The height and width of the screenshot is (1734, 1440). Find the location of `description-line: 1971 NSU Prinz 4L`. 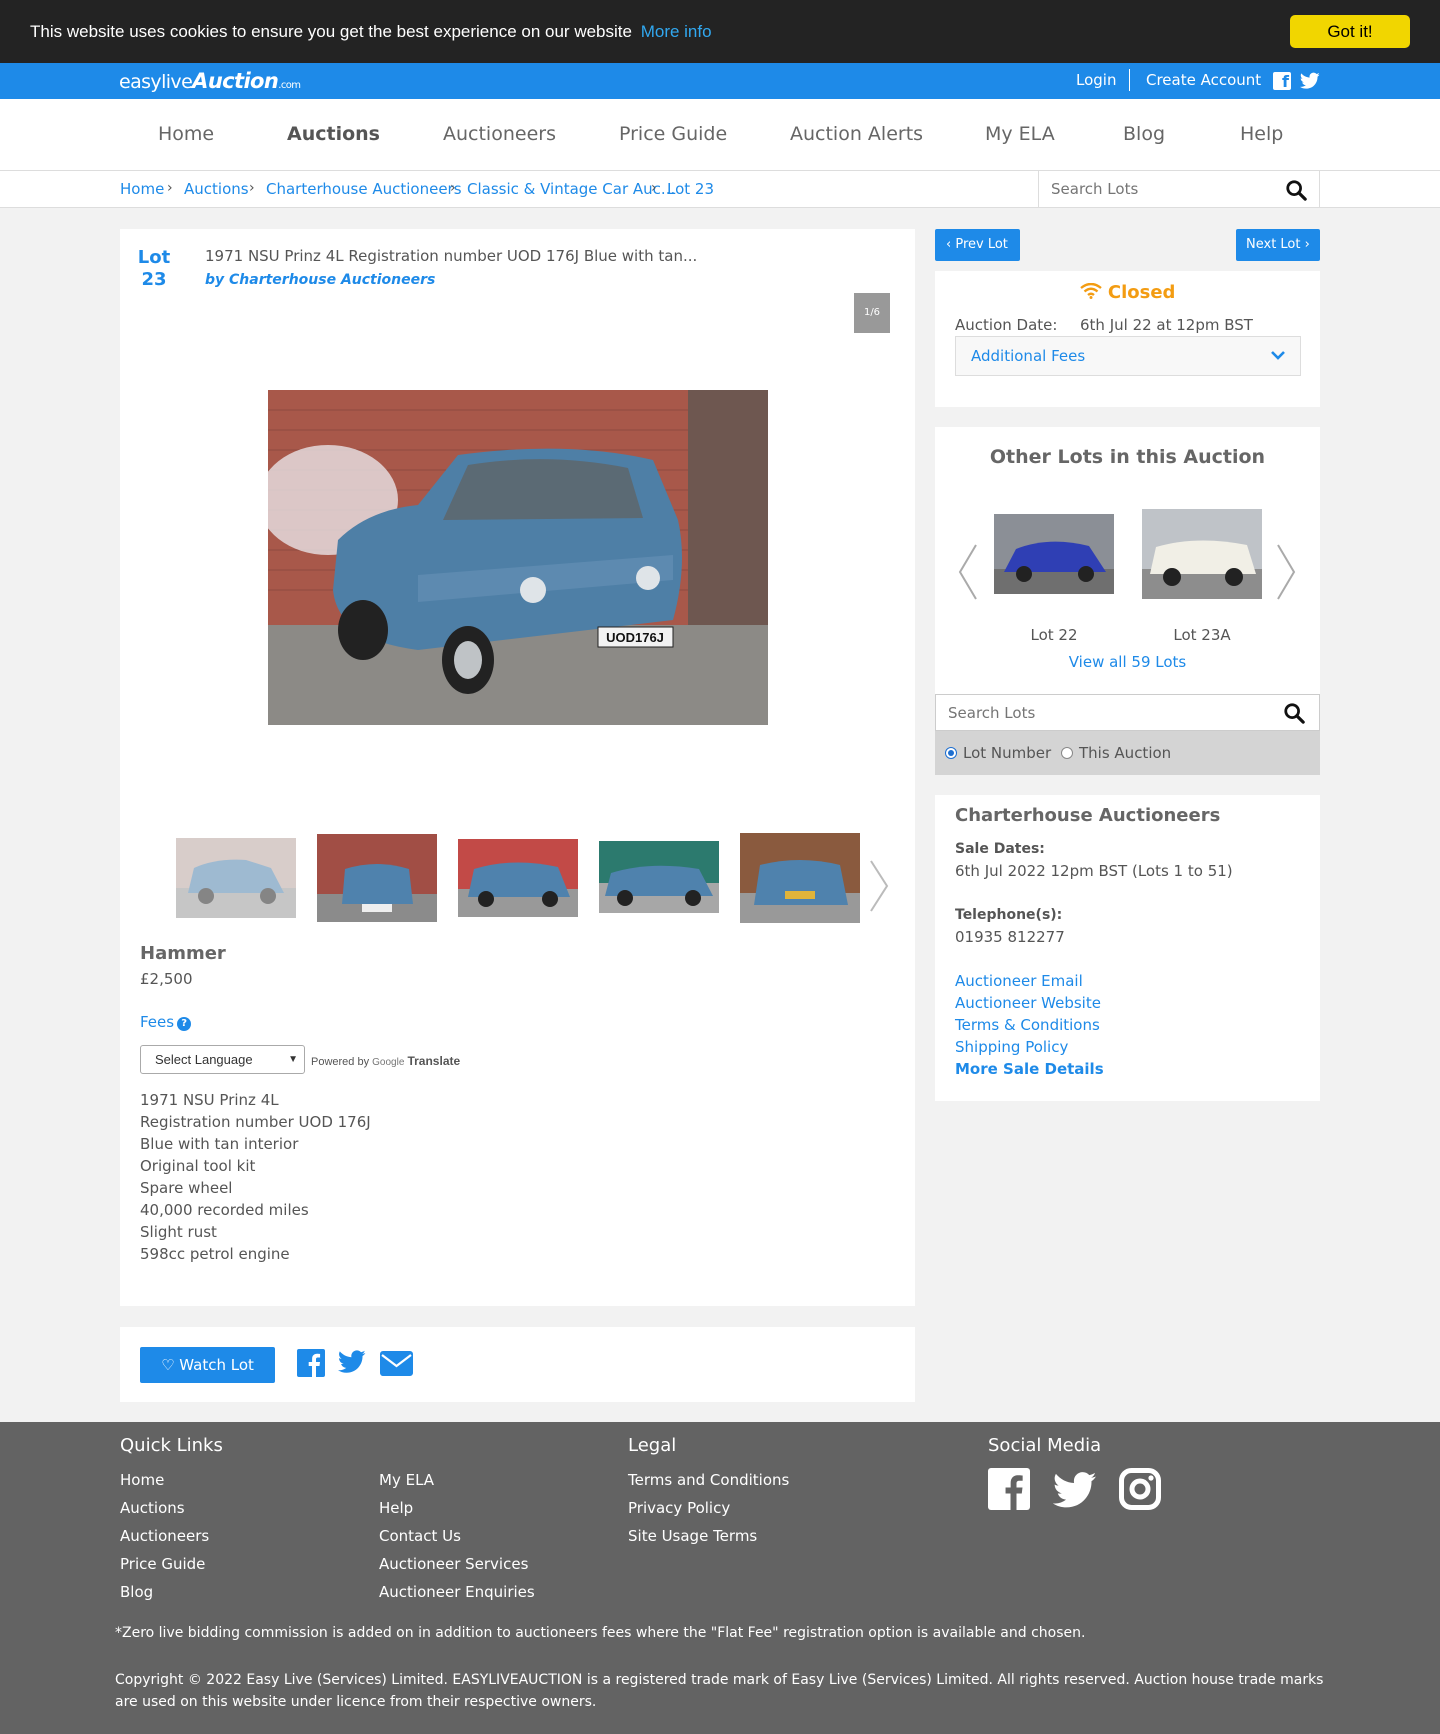

description-line: 1971 NSU Prinz 4L is located at coordinates (209, 1100).